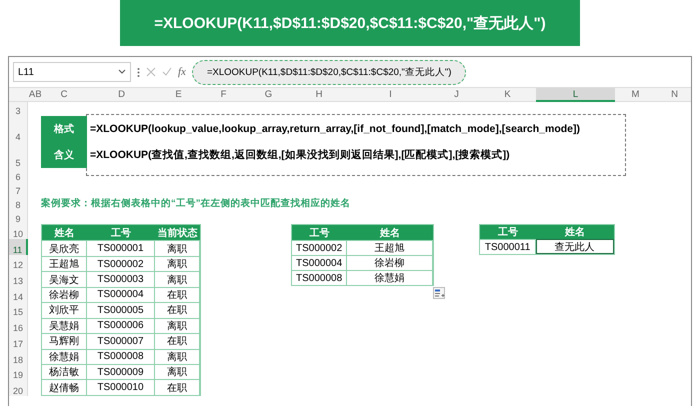  I want to click on caret-icon, so click(122, 72).